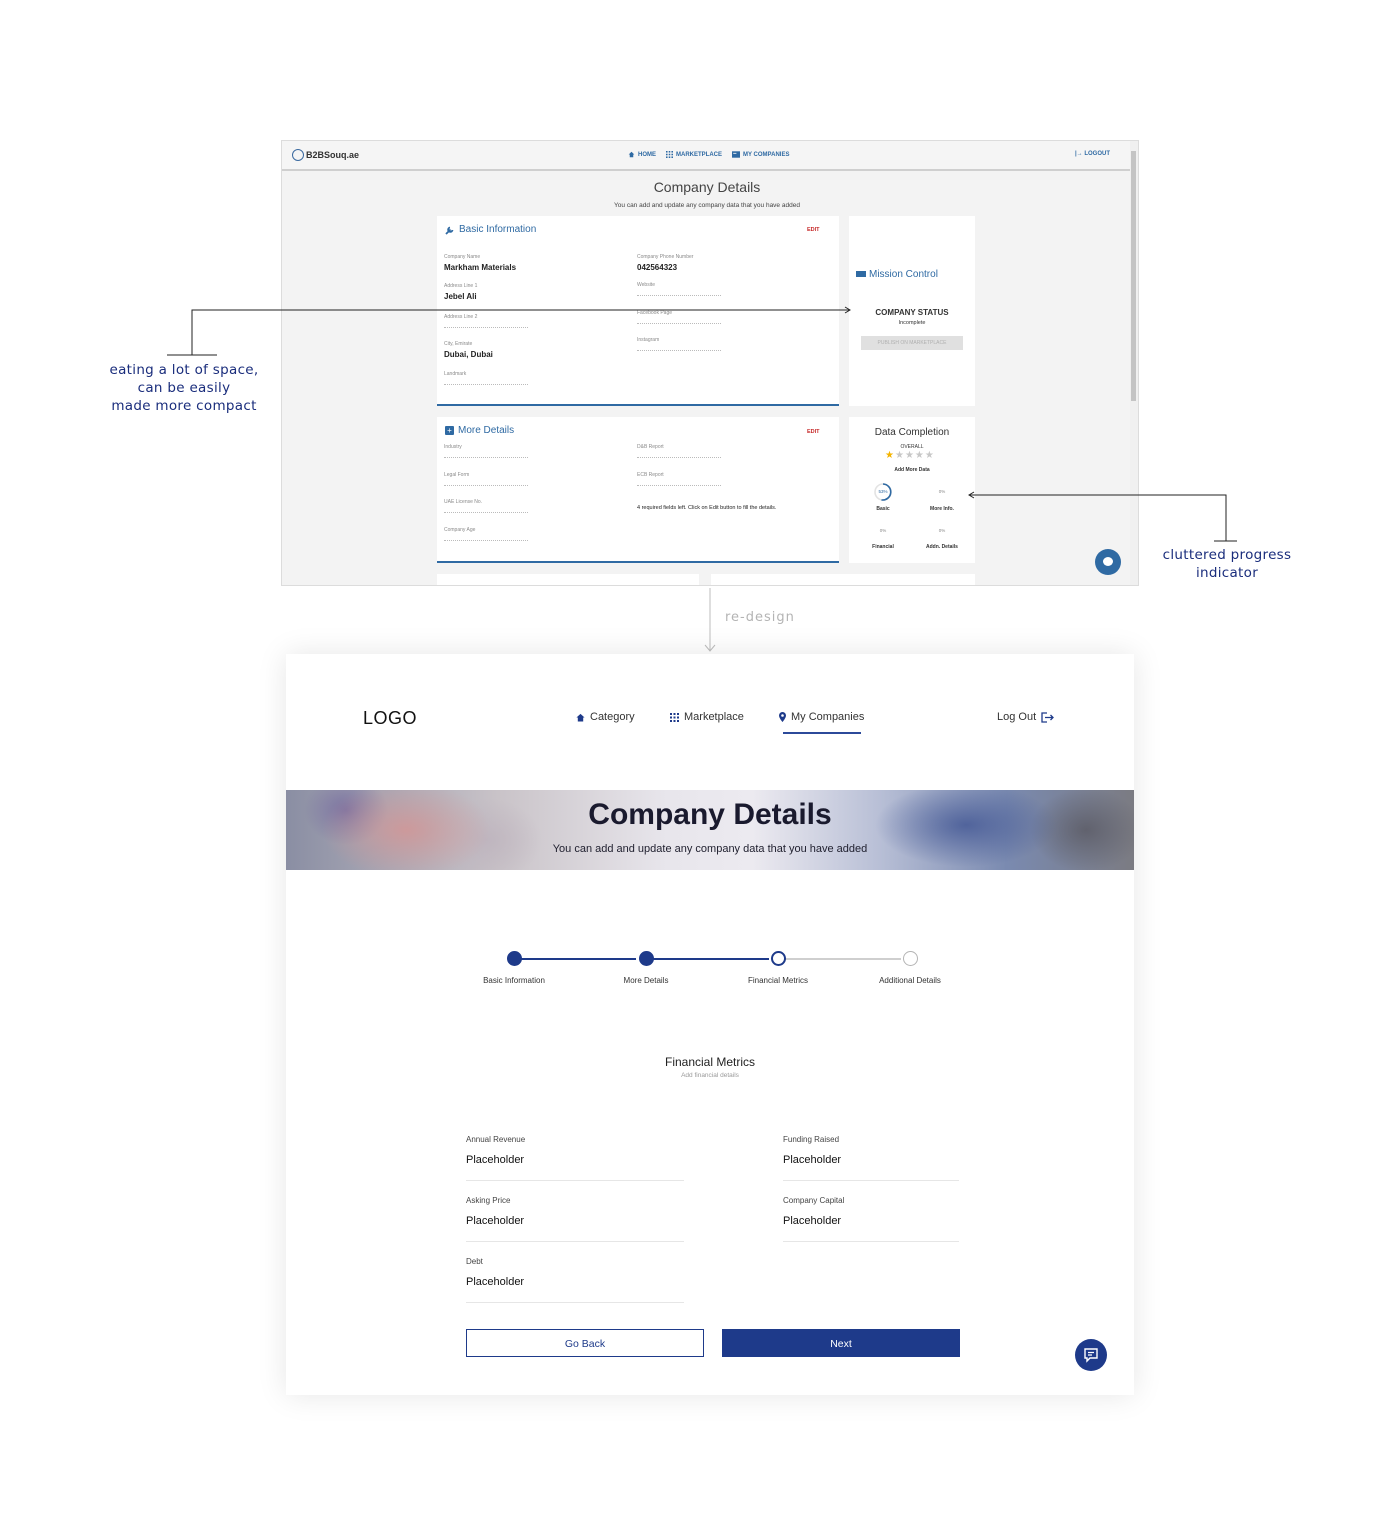 This screenshot has height=1534, width=1400. What do you see at coordinates (707, 717) in the screenshot?
I see `nav-marketplace: Marketplace` at bounding box center [707, 717].